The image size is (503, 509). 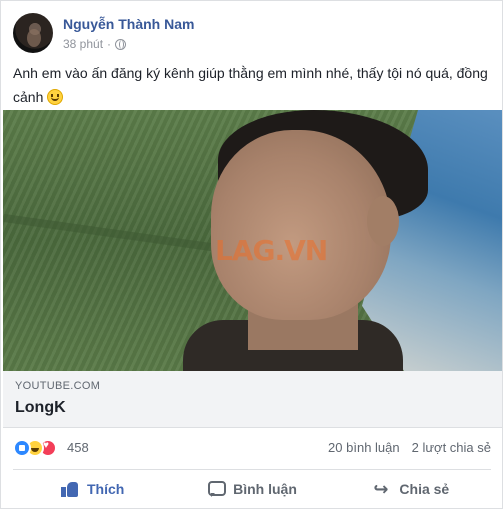 I want to click on comment-label: Bình luận, so click(x=265, y=489).